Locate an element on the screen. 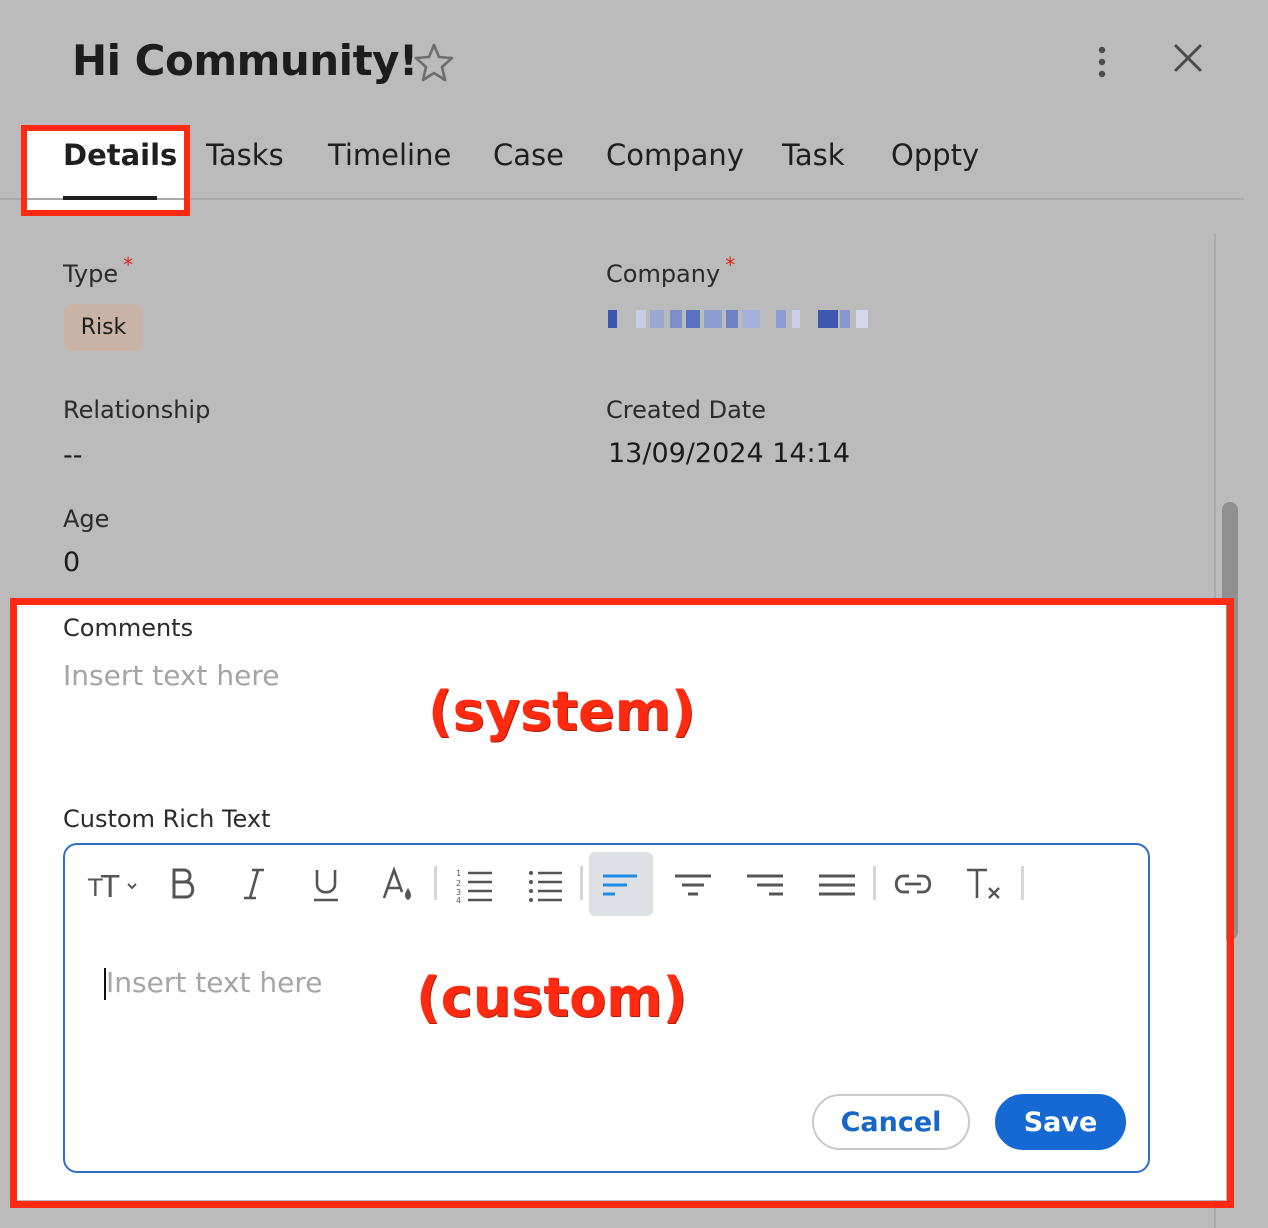  more-options-icon is located at coordinates (1102, 62).